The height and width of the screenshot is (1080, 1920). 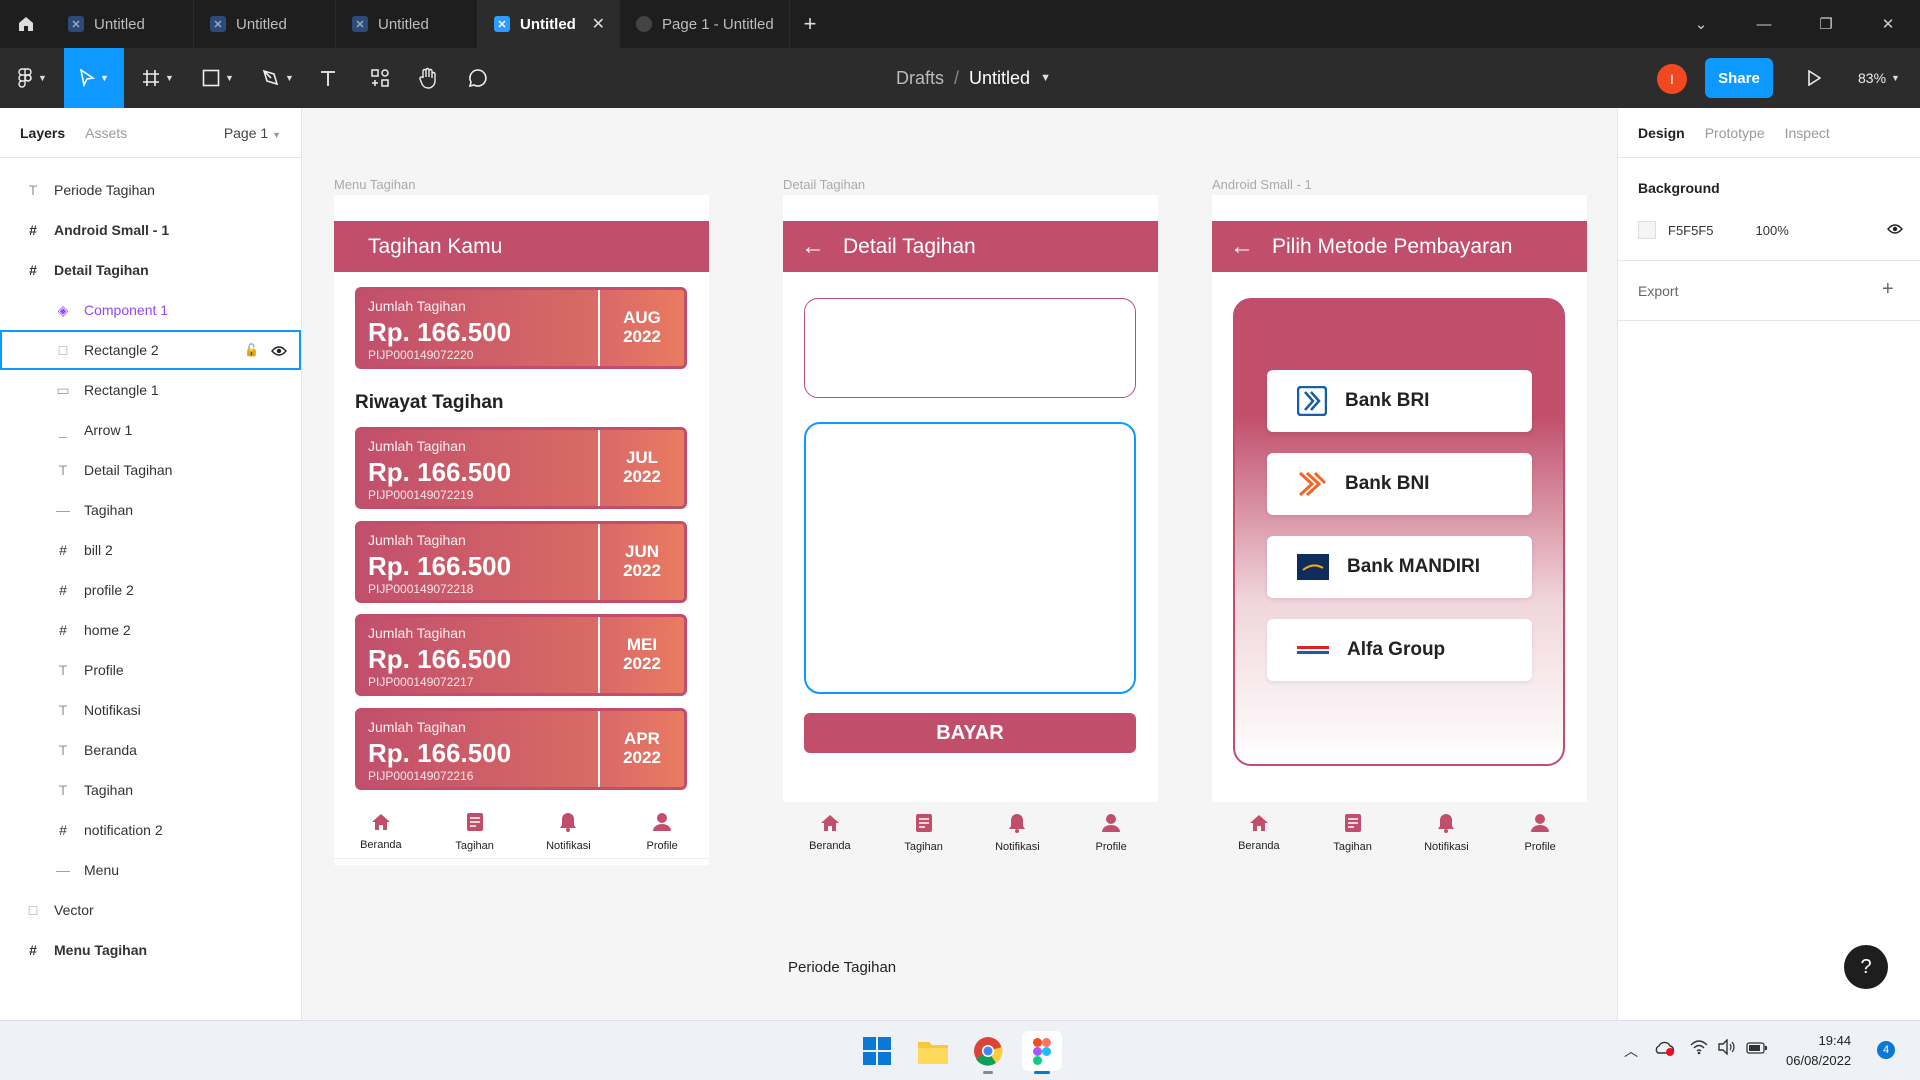 What do you see at coordinates (150, 670) in the screenshot?
I see `layer-item: T Profile` at bounding box center [150, 670].